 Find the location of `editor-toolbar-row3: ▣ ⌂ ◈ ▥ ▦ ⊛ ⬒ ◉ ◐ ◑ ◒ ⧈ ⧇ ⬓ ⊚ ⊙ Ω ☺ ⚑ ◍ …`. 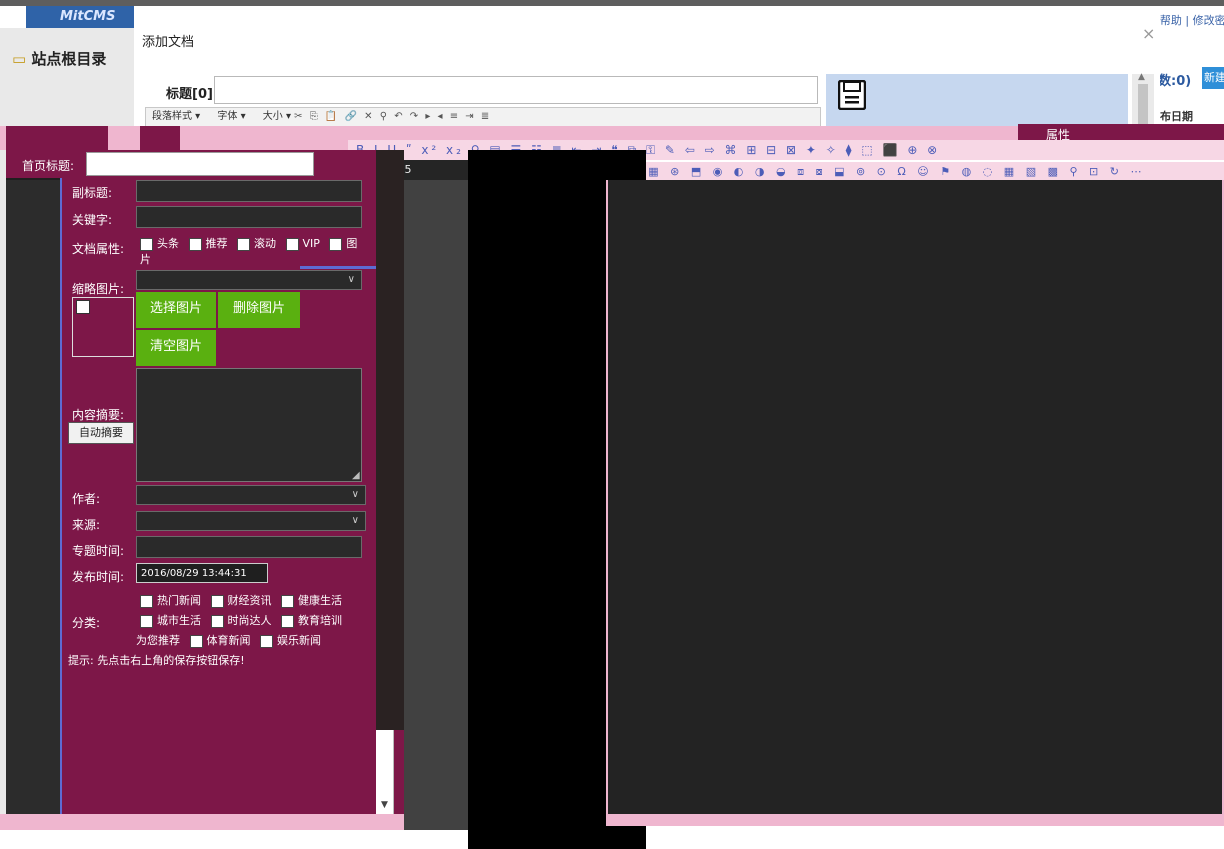

editor-toolbar-row3: ▣ ⌂ ◈ ▥ ▦ ⊛ ⬒ ◉ ◐ ◑ ◒ ⧈ ⧇ ⬓ ⊚ ⊙ Ω ☺ ⚑ ◍ … is located at coordinates (892, 172).